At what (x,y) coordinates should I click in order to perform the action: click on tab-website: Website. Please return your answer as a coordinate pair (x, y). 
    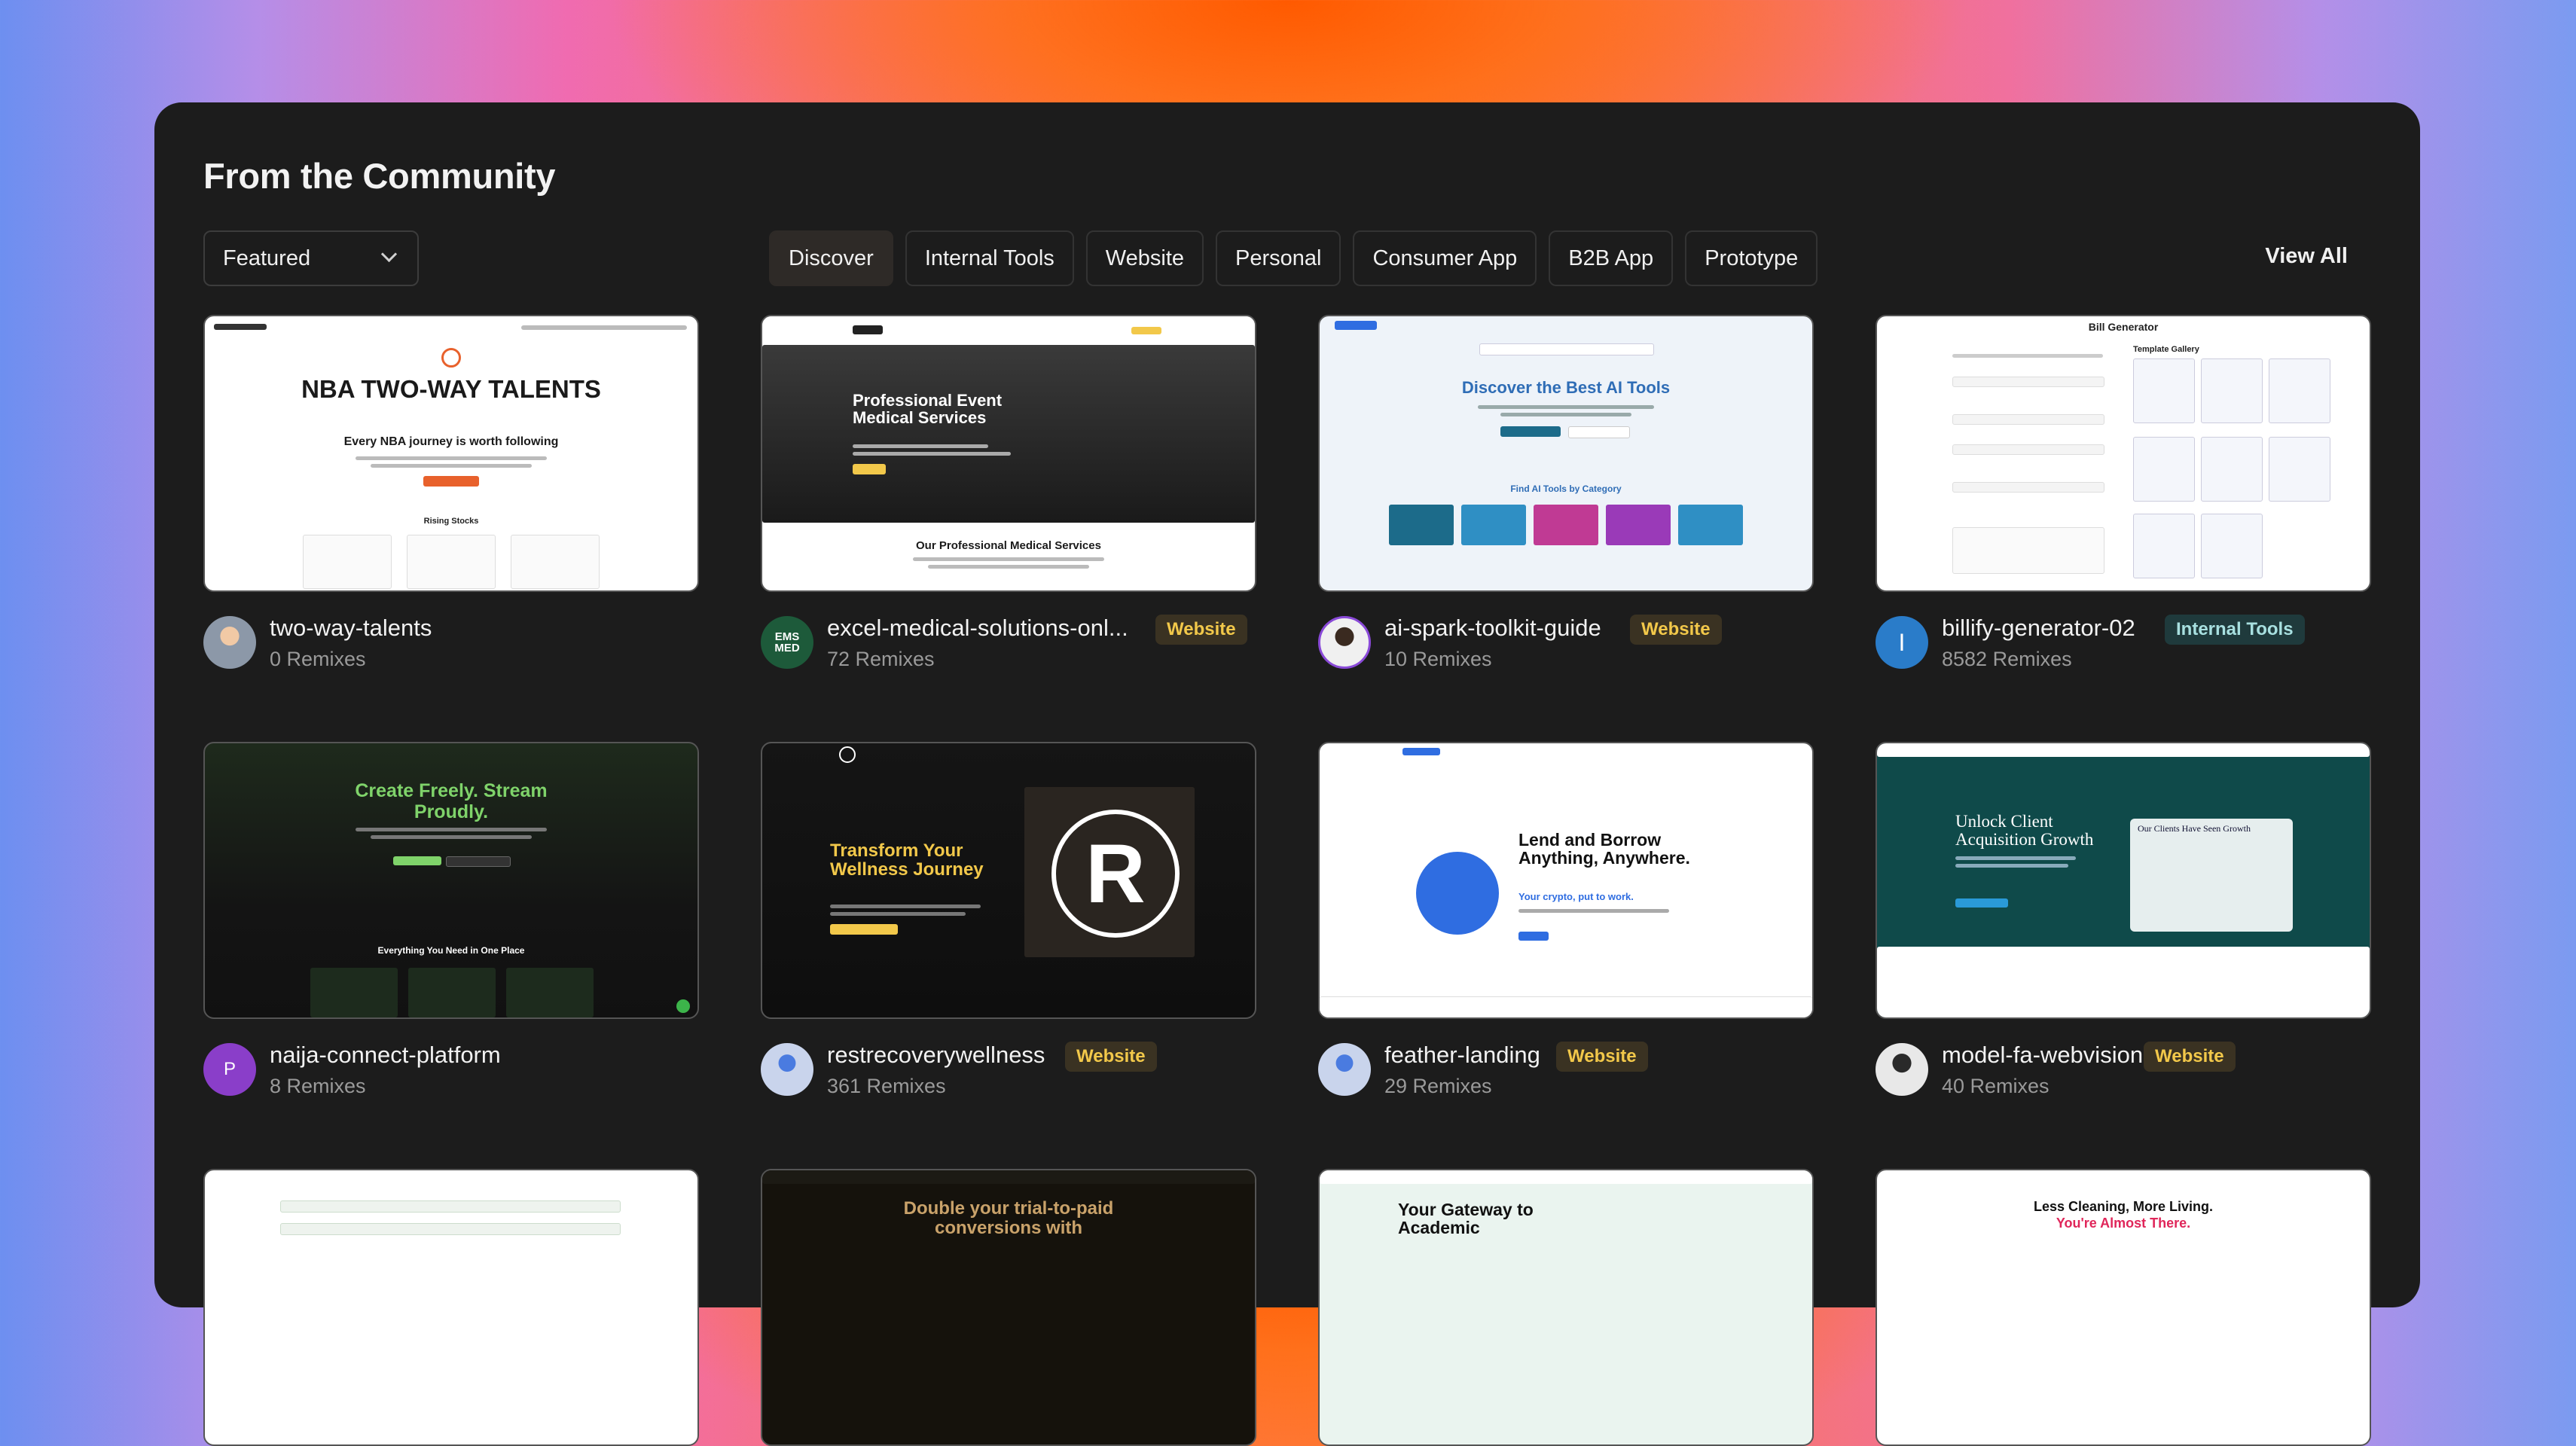
    Looking at the image, I should click on (1145, 258).